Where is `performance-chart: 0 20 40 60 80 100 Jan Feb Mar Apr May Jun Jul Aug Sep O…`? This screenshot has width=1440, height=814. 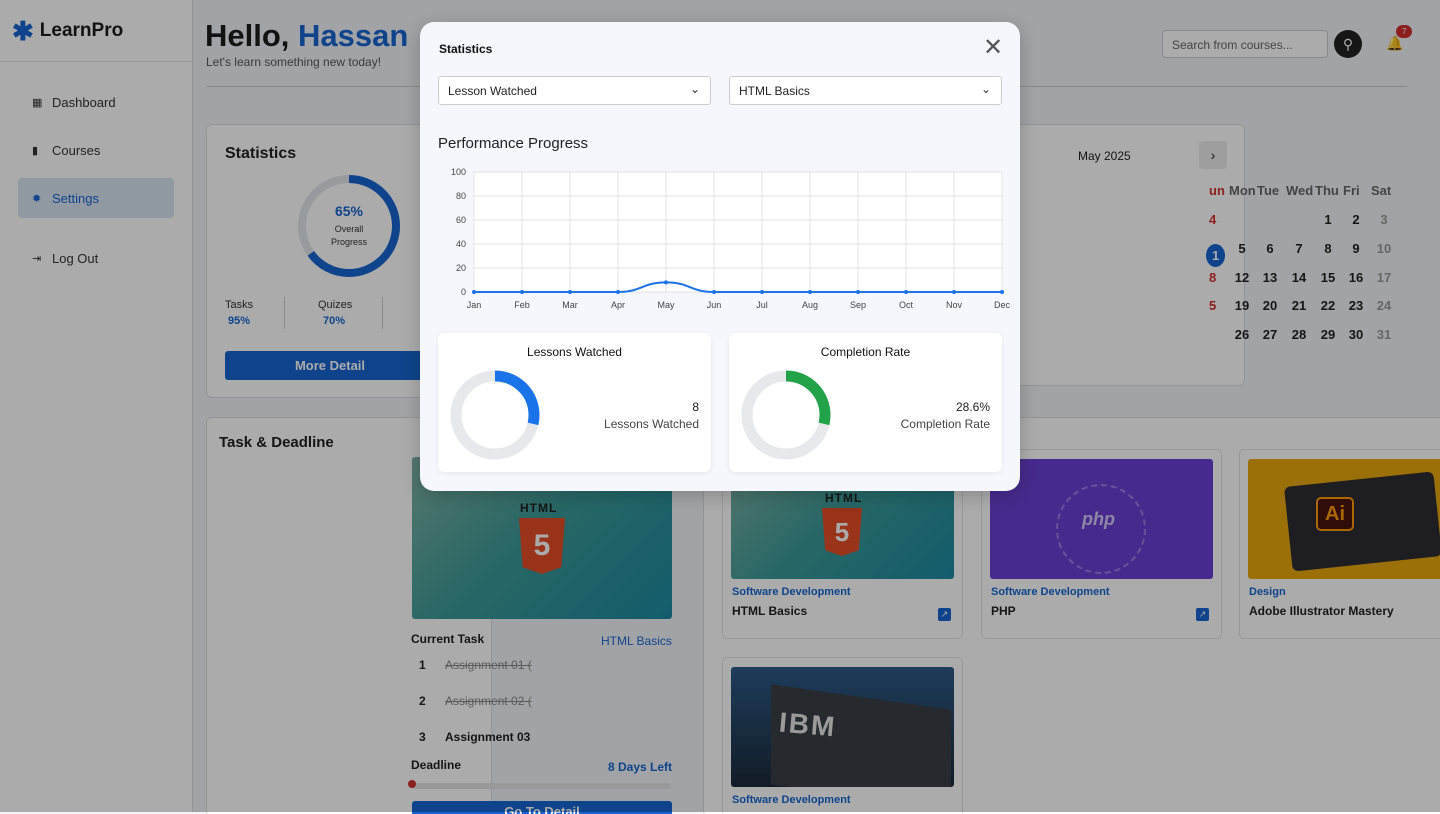 performance-chart: 0 20 40 60 80 100 Jan Feb Mar Apr May Jun Jul Aug Sep O… is located at coordinates (731, 238).